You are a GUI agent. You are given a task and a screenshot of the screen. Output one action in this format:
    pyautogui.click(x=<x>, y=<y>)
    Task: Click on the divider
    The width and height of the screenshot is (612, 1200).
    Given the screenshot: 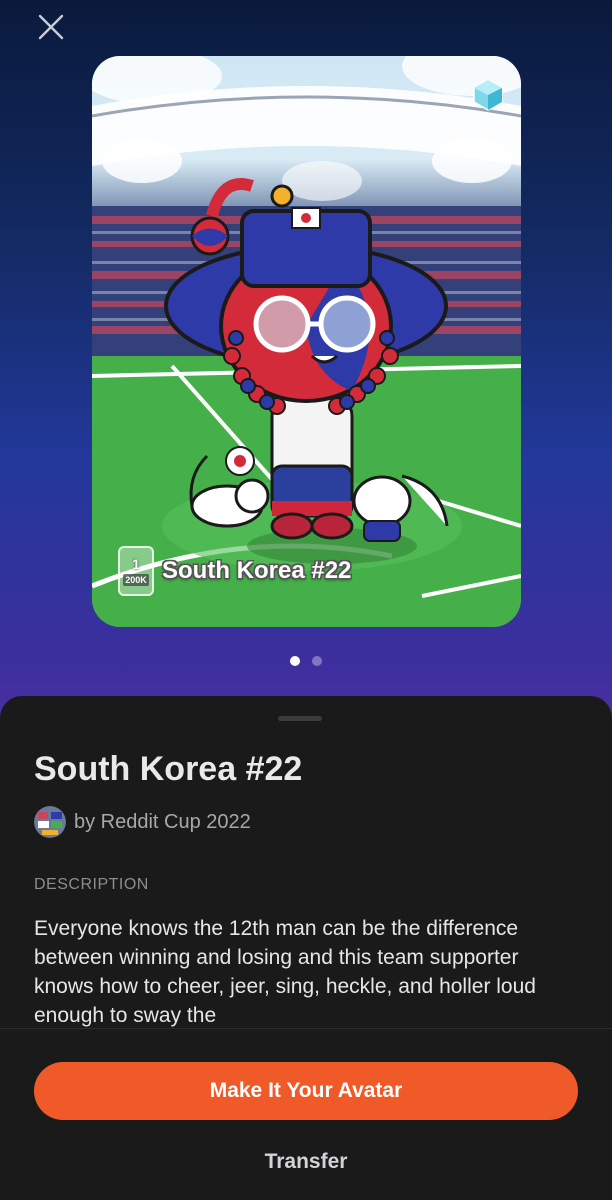 What is the action you would take?
    pyautogui.click(x=306, y=1028)
    